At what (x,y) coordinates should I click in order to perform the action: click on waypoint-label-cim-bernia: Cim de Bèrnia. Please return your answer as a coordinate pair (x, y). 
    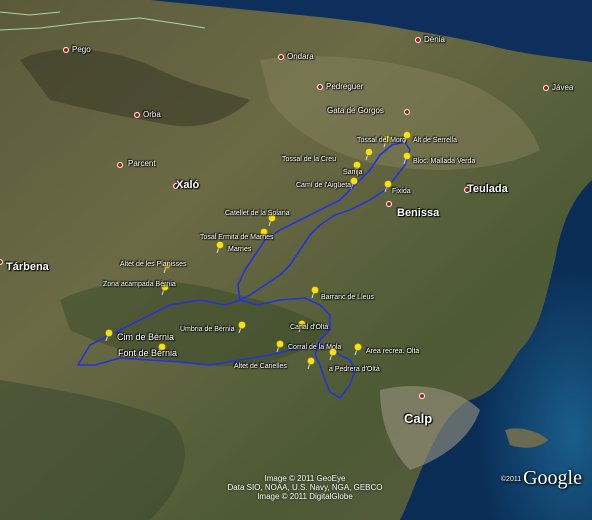
    Looking at the image, I should click on (145, 337).